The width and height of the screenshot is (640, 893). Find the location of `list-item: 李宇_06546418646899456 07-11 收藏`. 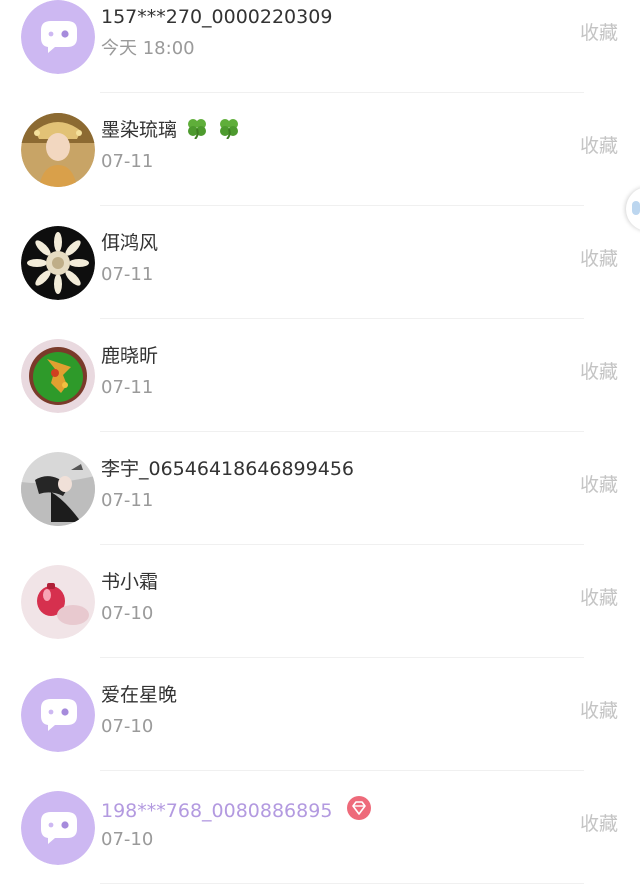

list-item: 李宇_06546418646899456 07-11 收藏 is located at coordinates (320, 488).